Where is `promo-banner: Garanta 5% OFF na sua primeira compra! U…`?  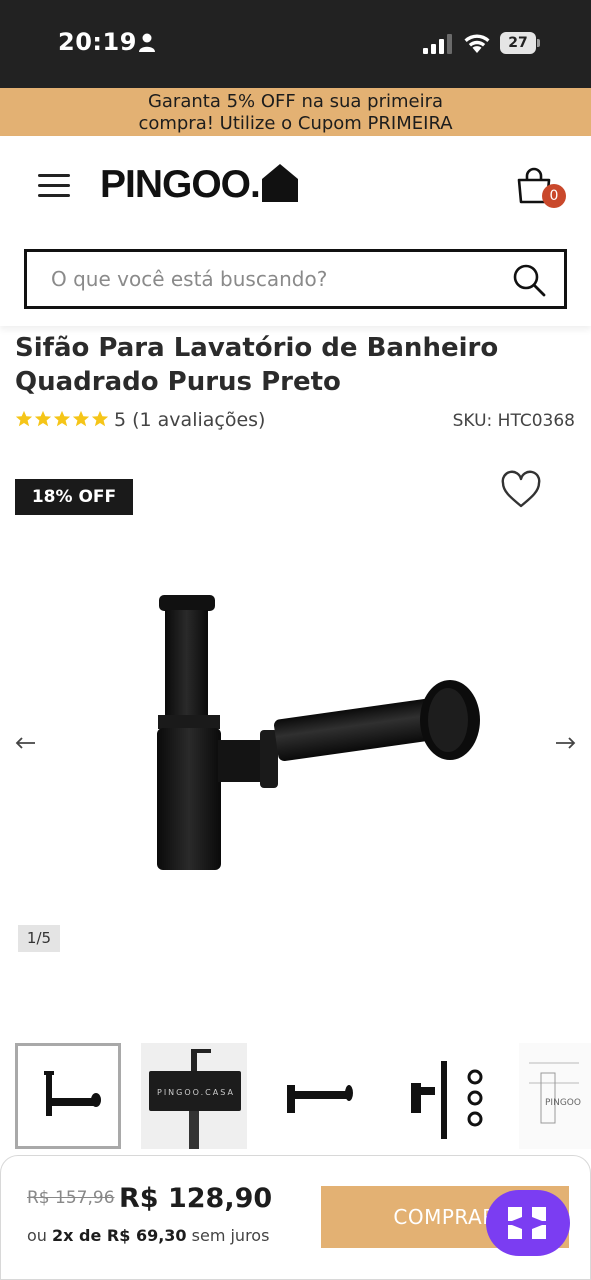
promo-banner: Garanta 5% OFF na sua primeira compra! U… is located at coordinates (295, 112).